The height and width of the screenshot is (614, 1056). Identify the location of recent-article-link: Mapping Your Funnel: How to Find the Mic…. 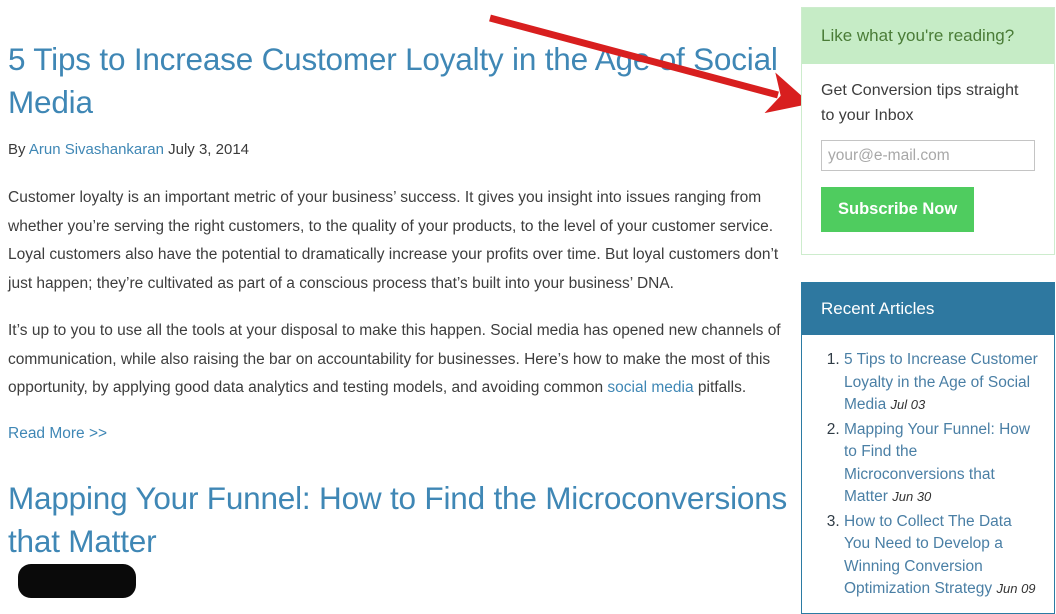
(937, 463).